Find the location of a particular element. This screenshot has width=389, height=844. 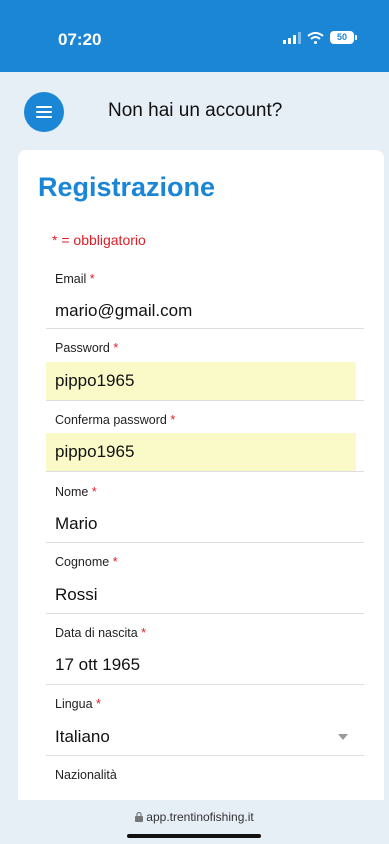

status-bar: 07:20 50 is located at coordinates (194, 36).